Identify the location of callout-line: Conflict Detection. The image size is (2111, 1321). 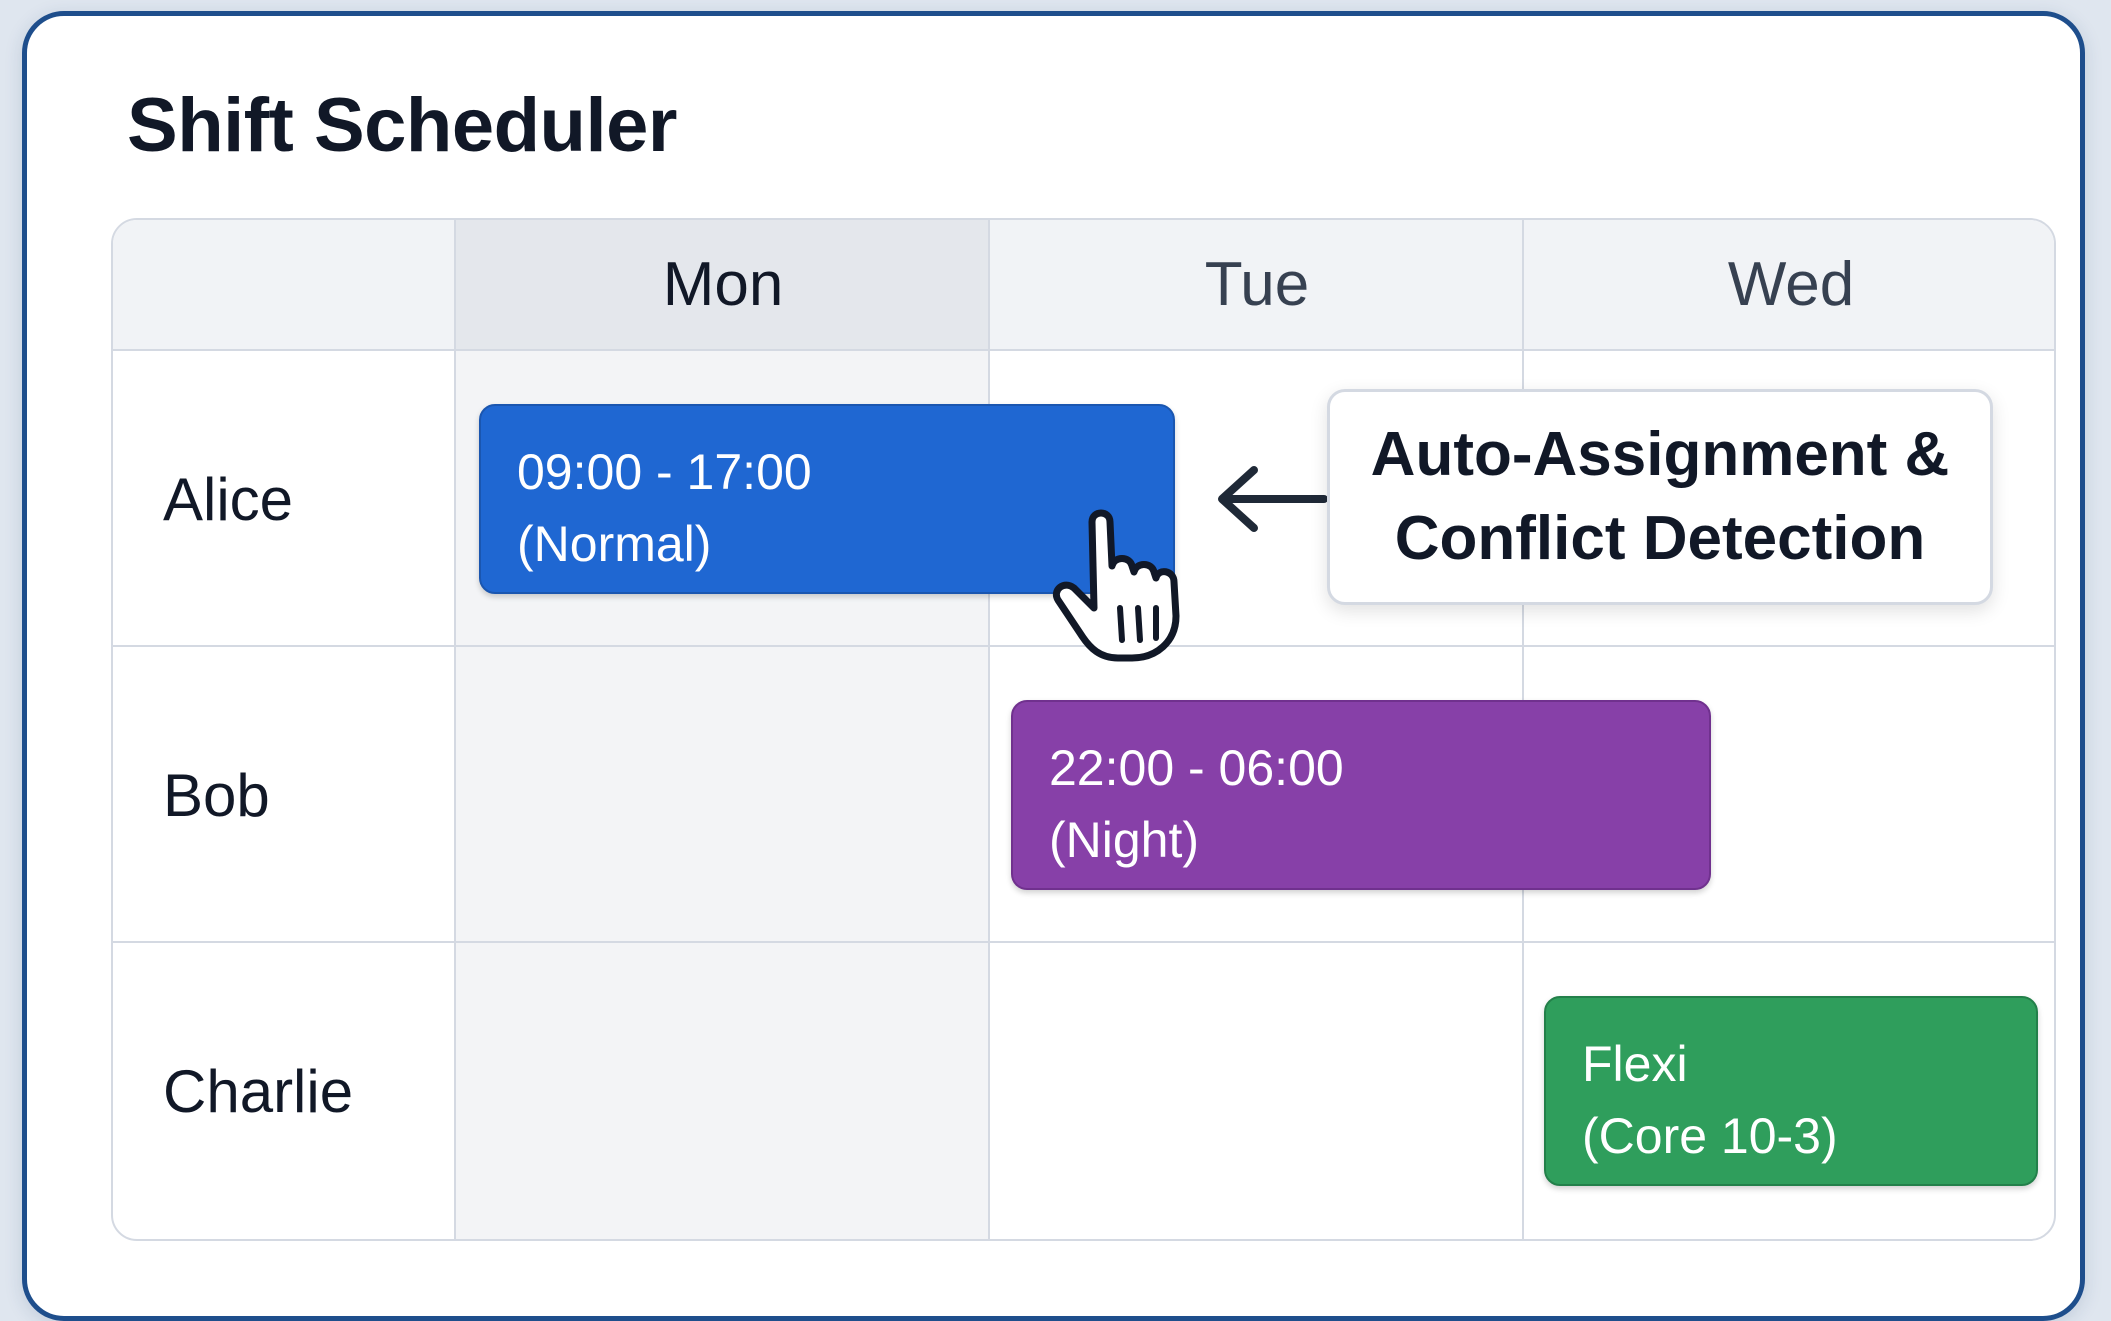
(1660, 538).